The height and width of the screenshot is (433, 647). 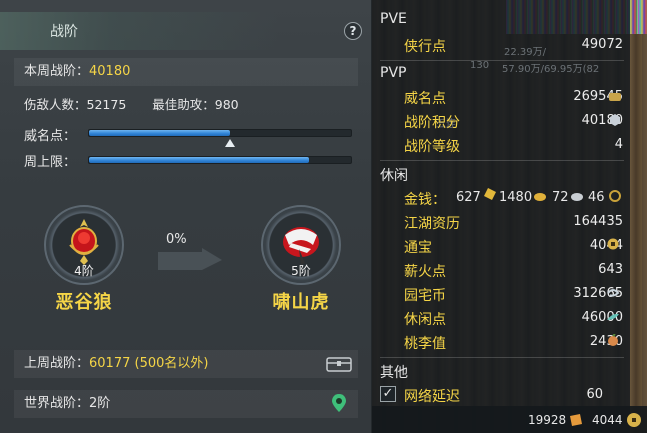 I want to click on cap-bar-label: 周上限：, so click(x=50, y=162).